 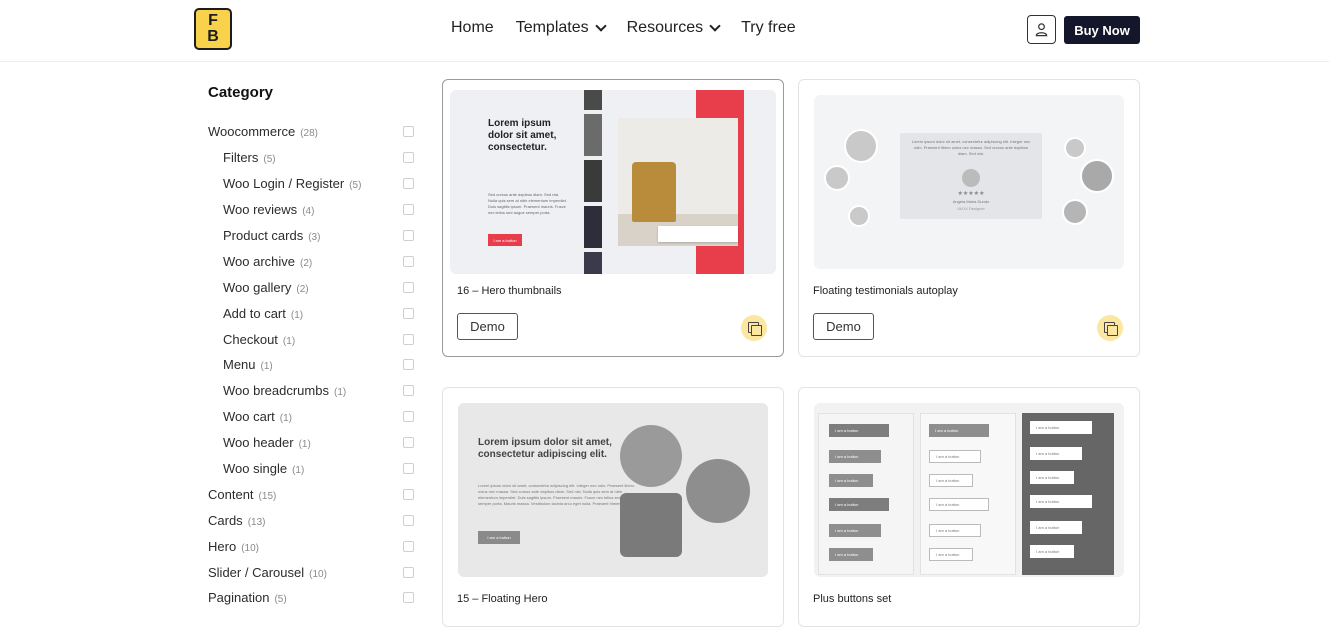 I want to click on category-item-label: Checkout (1), so click(x=259, y=339).